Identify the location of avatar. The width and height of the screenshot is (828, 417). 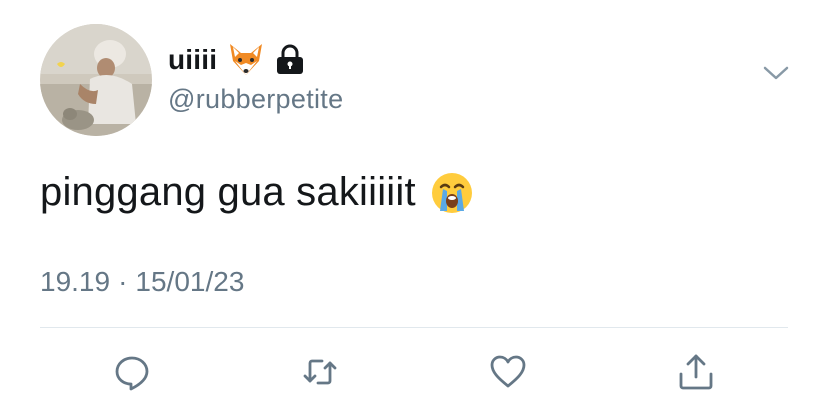
(96, 80).